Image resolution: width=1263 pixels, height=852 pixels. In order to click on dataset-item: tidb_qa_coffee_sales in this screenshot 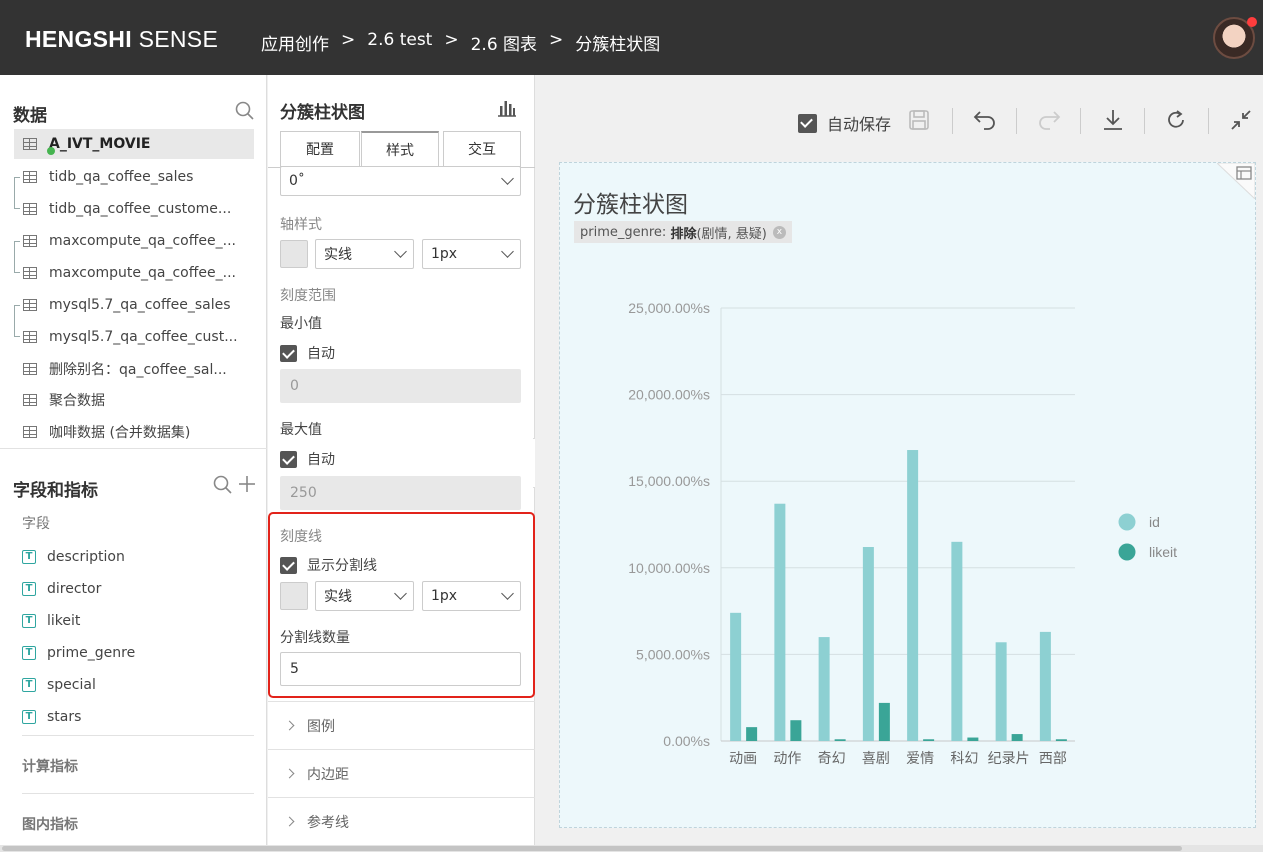, I will do `click(134, 177)`.